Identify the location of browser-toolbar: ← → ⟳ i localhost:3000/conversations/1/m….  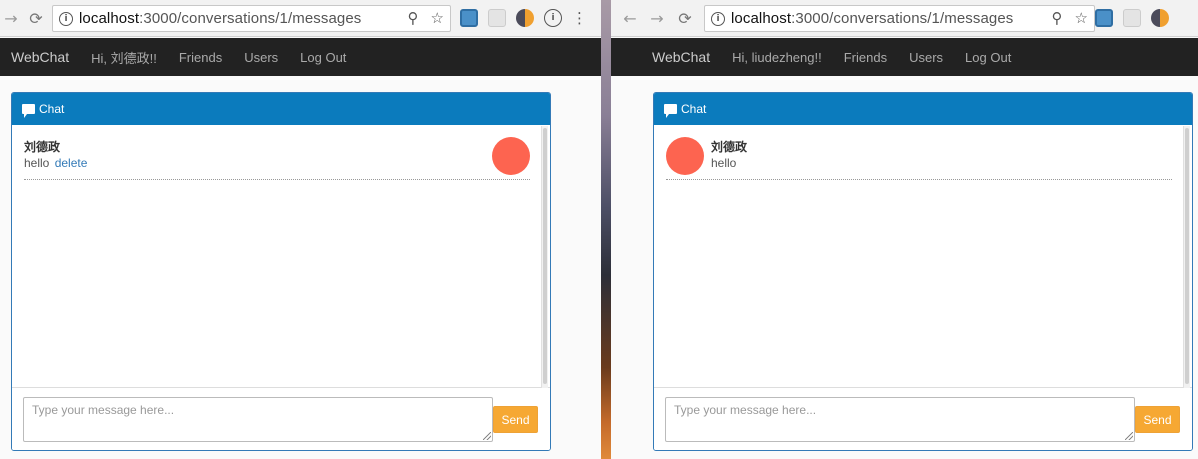
(904, 18).